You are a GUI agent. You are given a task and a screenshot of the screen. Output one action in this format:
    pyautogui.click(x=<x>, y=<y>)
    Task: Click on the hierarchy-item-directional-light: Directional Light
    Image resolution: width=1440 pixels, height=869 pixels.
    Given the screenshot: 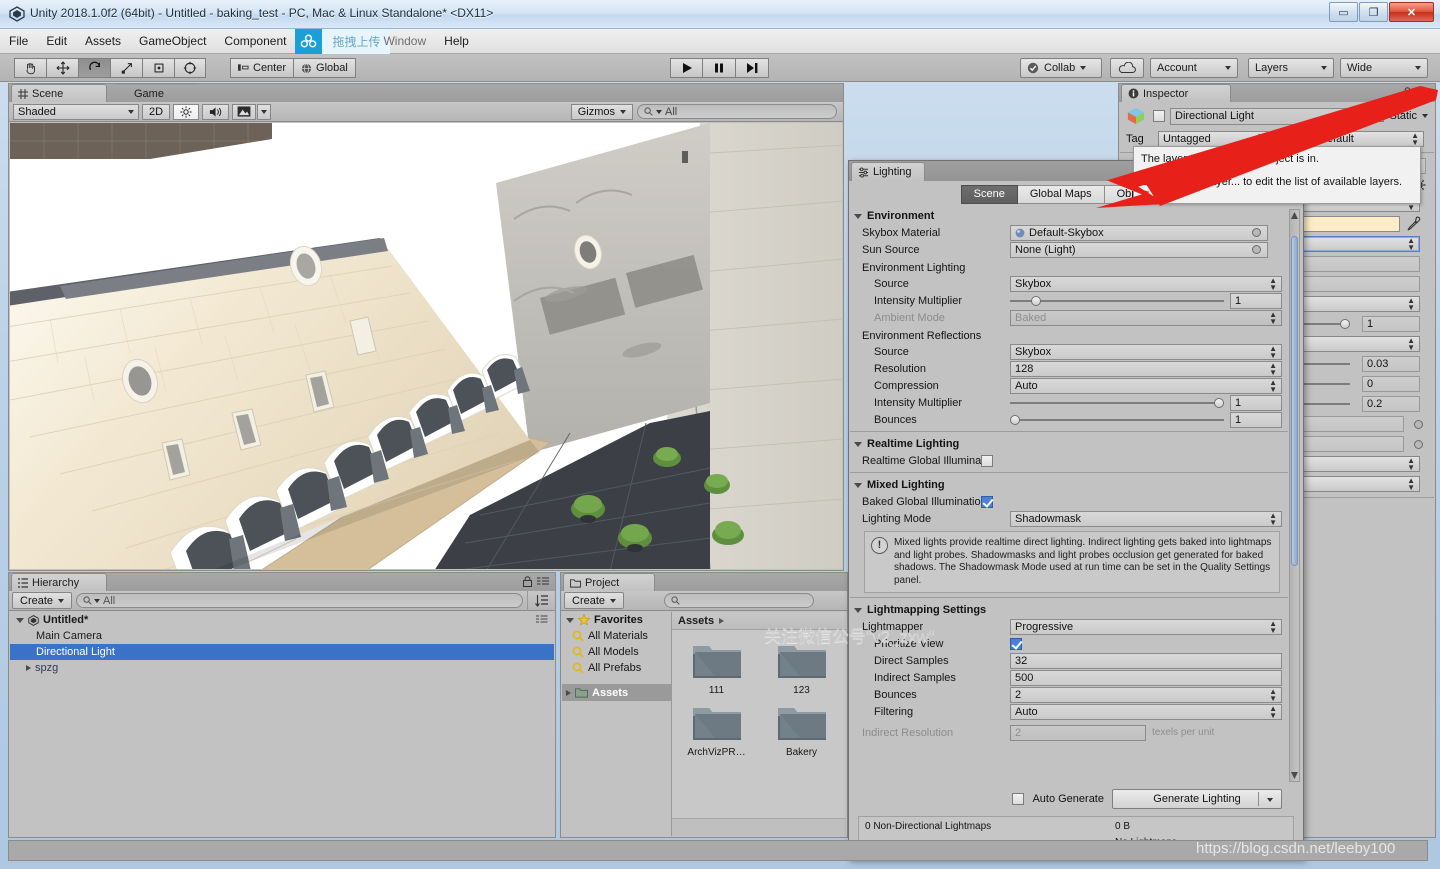 What is the action you would take?
    pyautogui.click(x=282, y=652)
    